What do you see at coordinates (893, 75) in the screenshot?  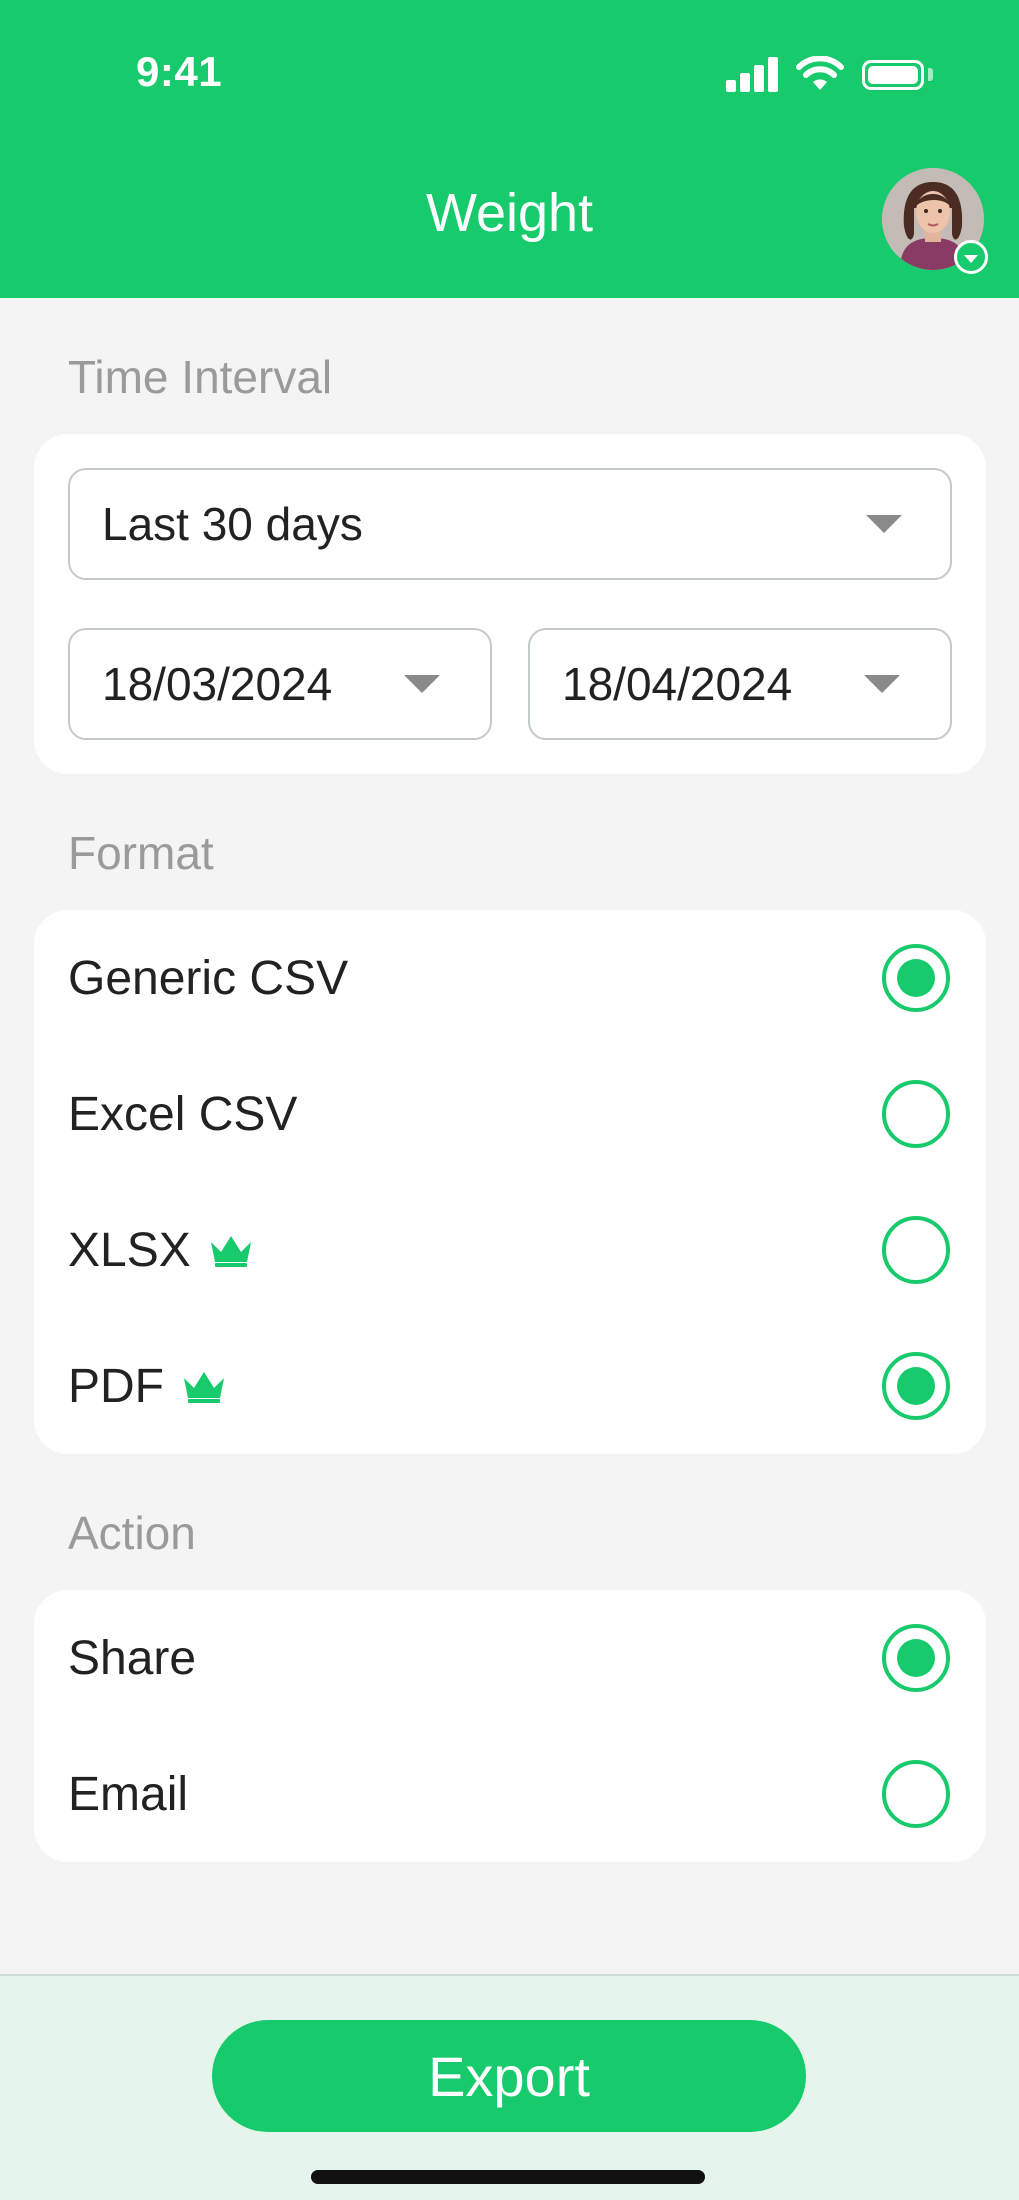 I see `battery-icon` at bounding box center [893, 75].